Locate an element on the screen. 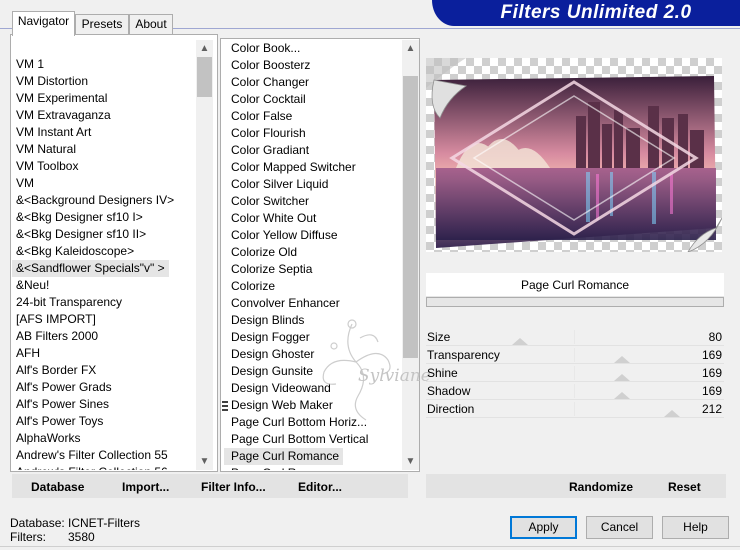 This screenshot has width=740, height=550. param-row: Shadow 169 is located at coordinates (575, 391).